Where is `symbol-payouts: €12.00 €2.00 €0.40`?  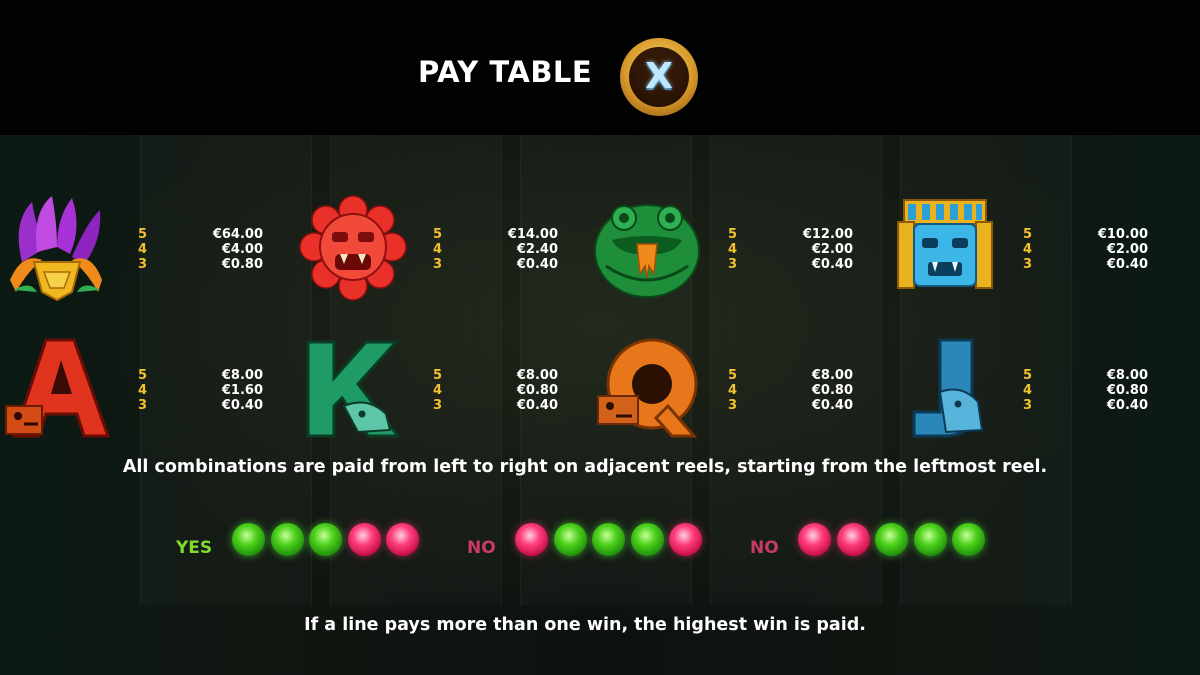
symbol-payouts: €12.00 €2.00 €0.40 is located at coordinates (827, 249).